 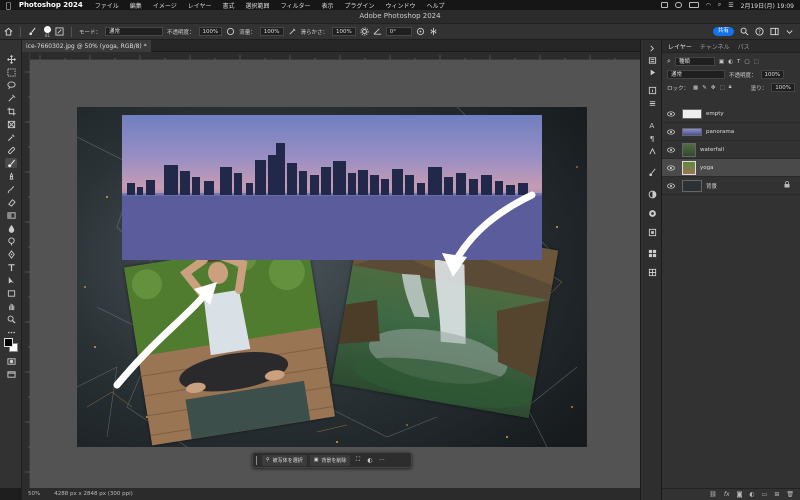 I want to click on adjustment-icon: ◐, so click(x=369, y=460).